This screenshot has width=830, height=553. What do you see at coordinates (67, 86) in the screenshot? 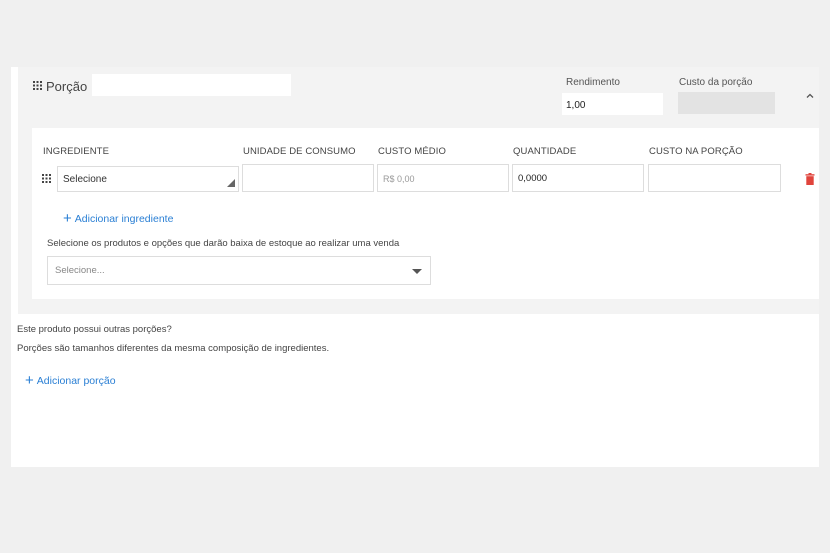
I see `portion-label: Porção` at bounding box center [67, 86].